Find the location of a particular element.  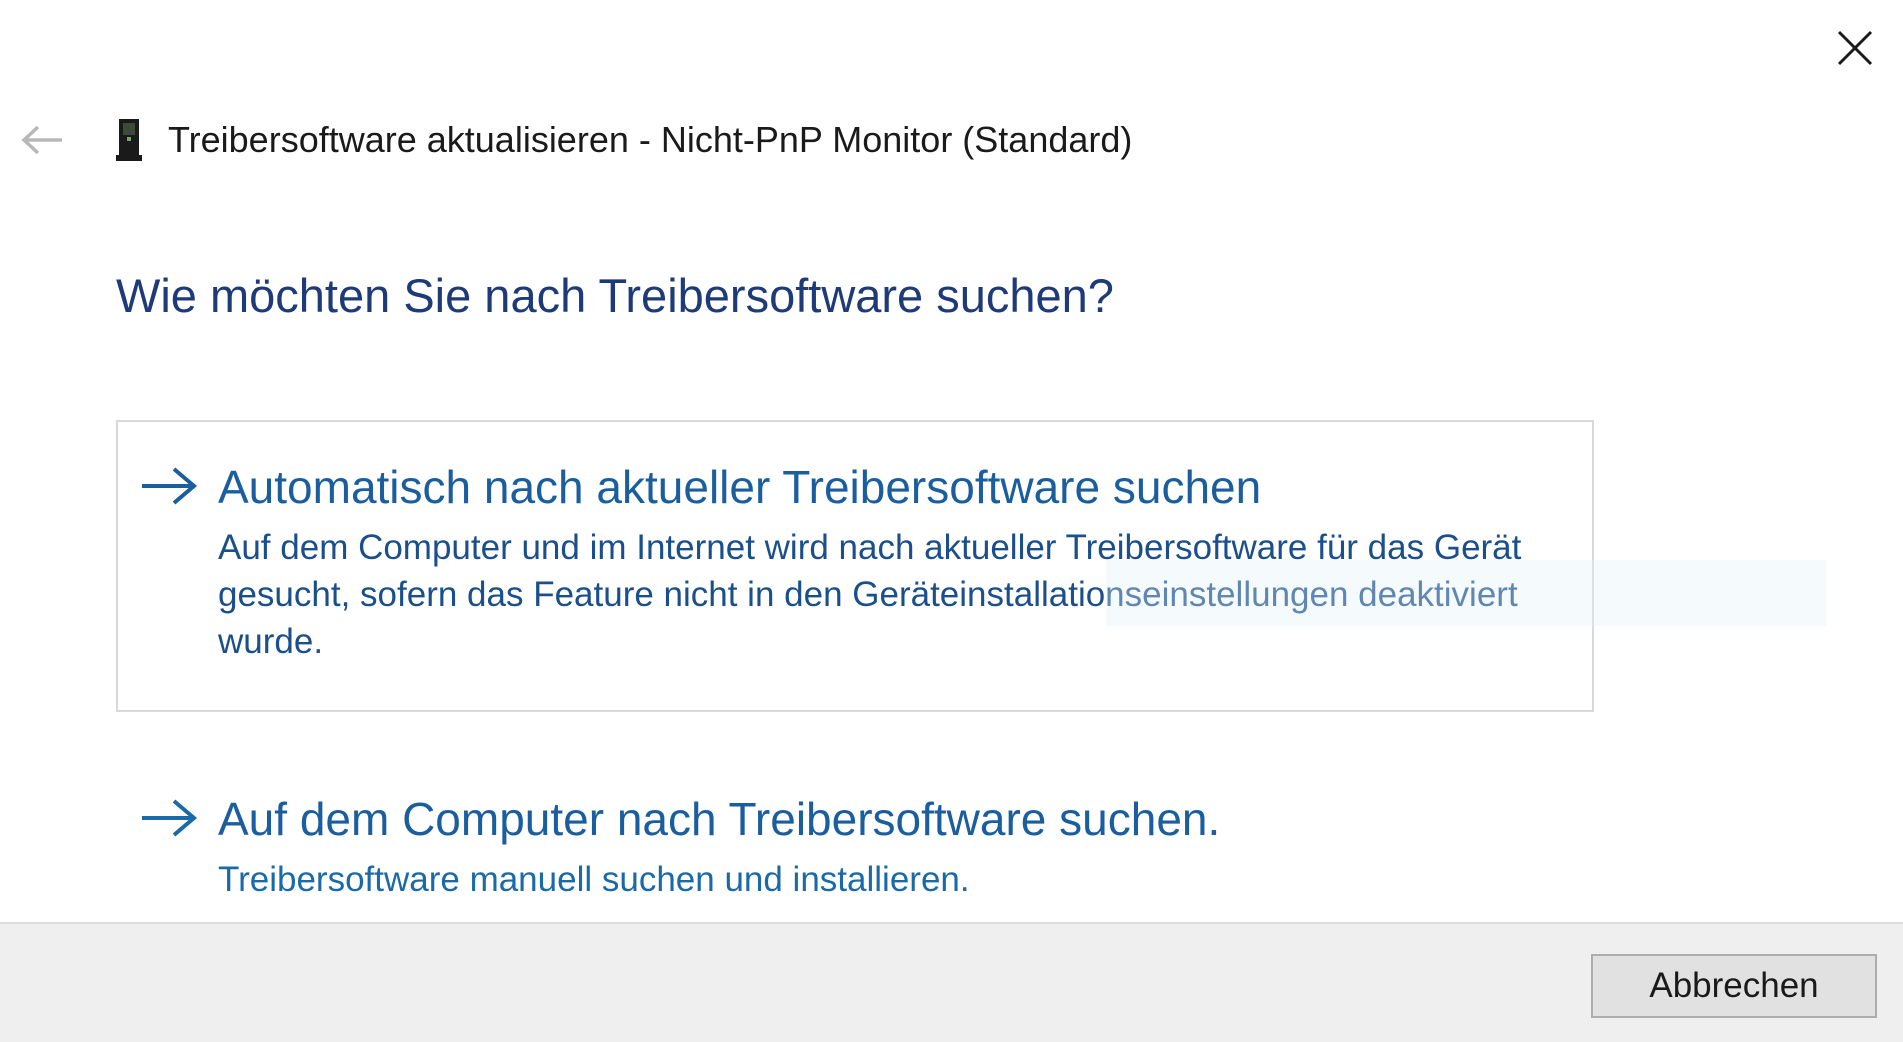

cancel-button: Abbrechen is located at coordinates (1734, 986).